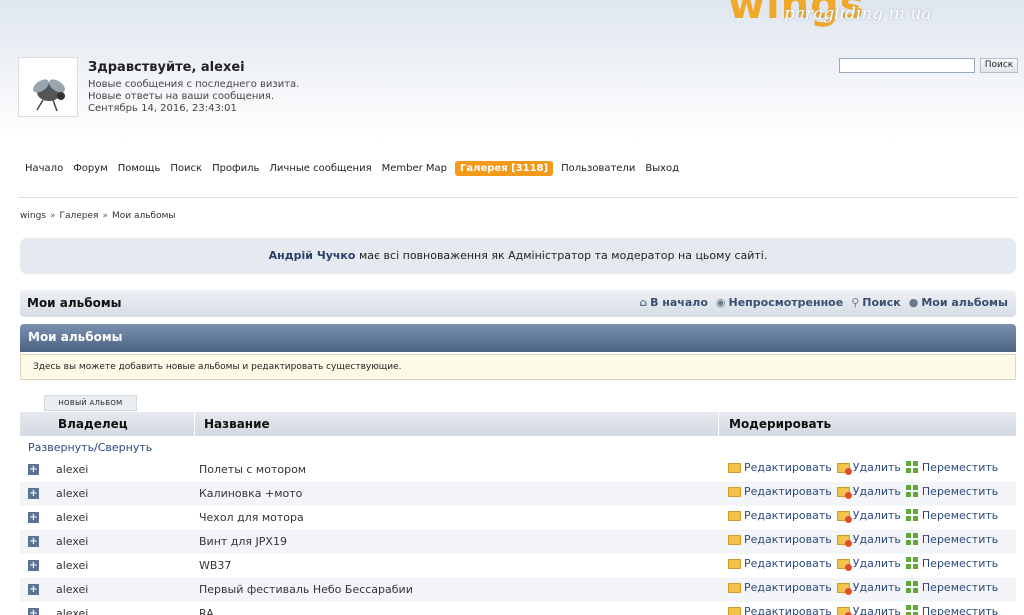 Image resolution: width=1024 pixels, height=615 pixels. Describe the element at coordinates (679, 302) in the screenshot. I see `link-home-label: В начало` at that location.